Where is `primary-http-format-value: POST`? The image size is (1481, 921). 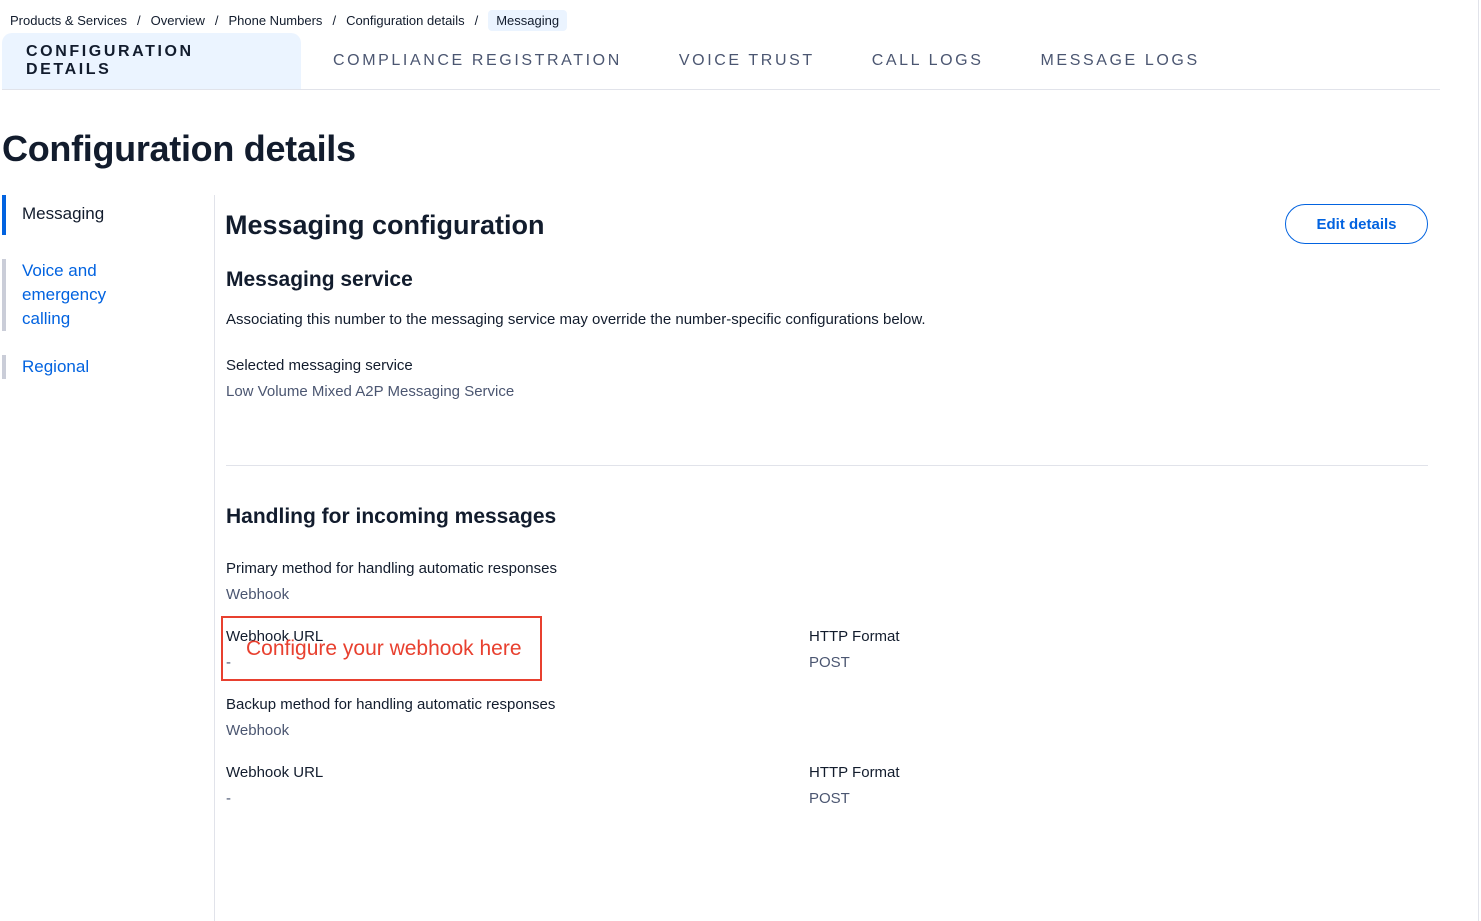
primary-http-format-value: POST is located at coordinates (829, 662).